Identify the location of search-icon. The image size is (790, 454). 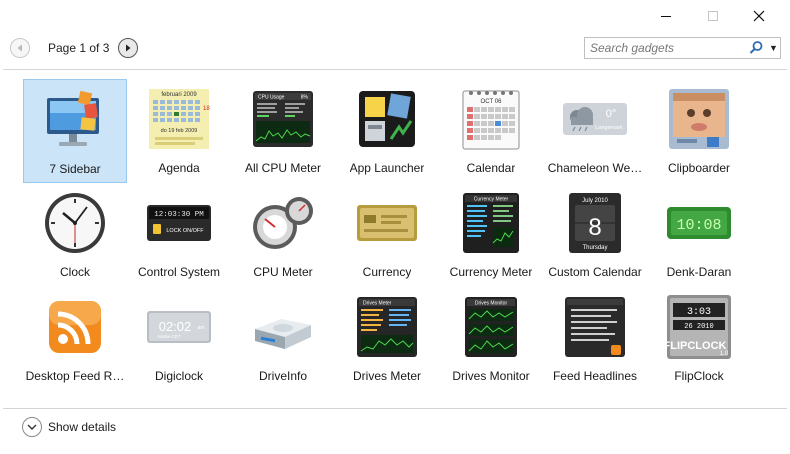
(756, 48).